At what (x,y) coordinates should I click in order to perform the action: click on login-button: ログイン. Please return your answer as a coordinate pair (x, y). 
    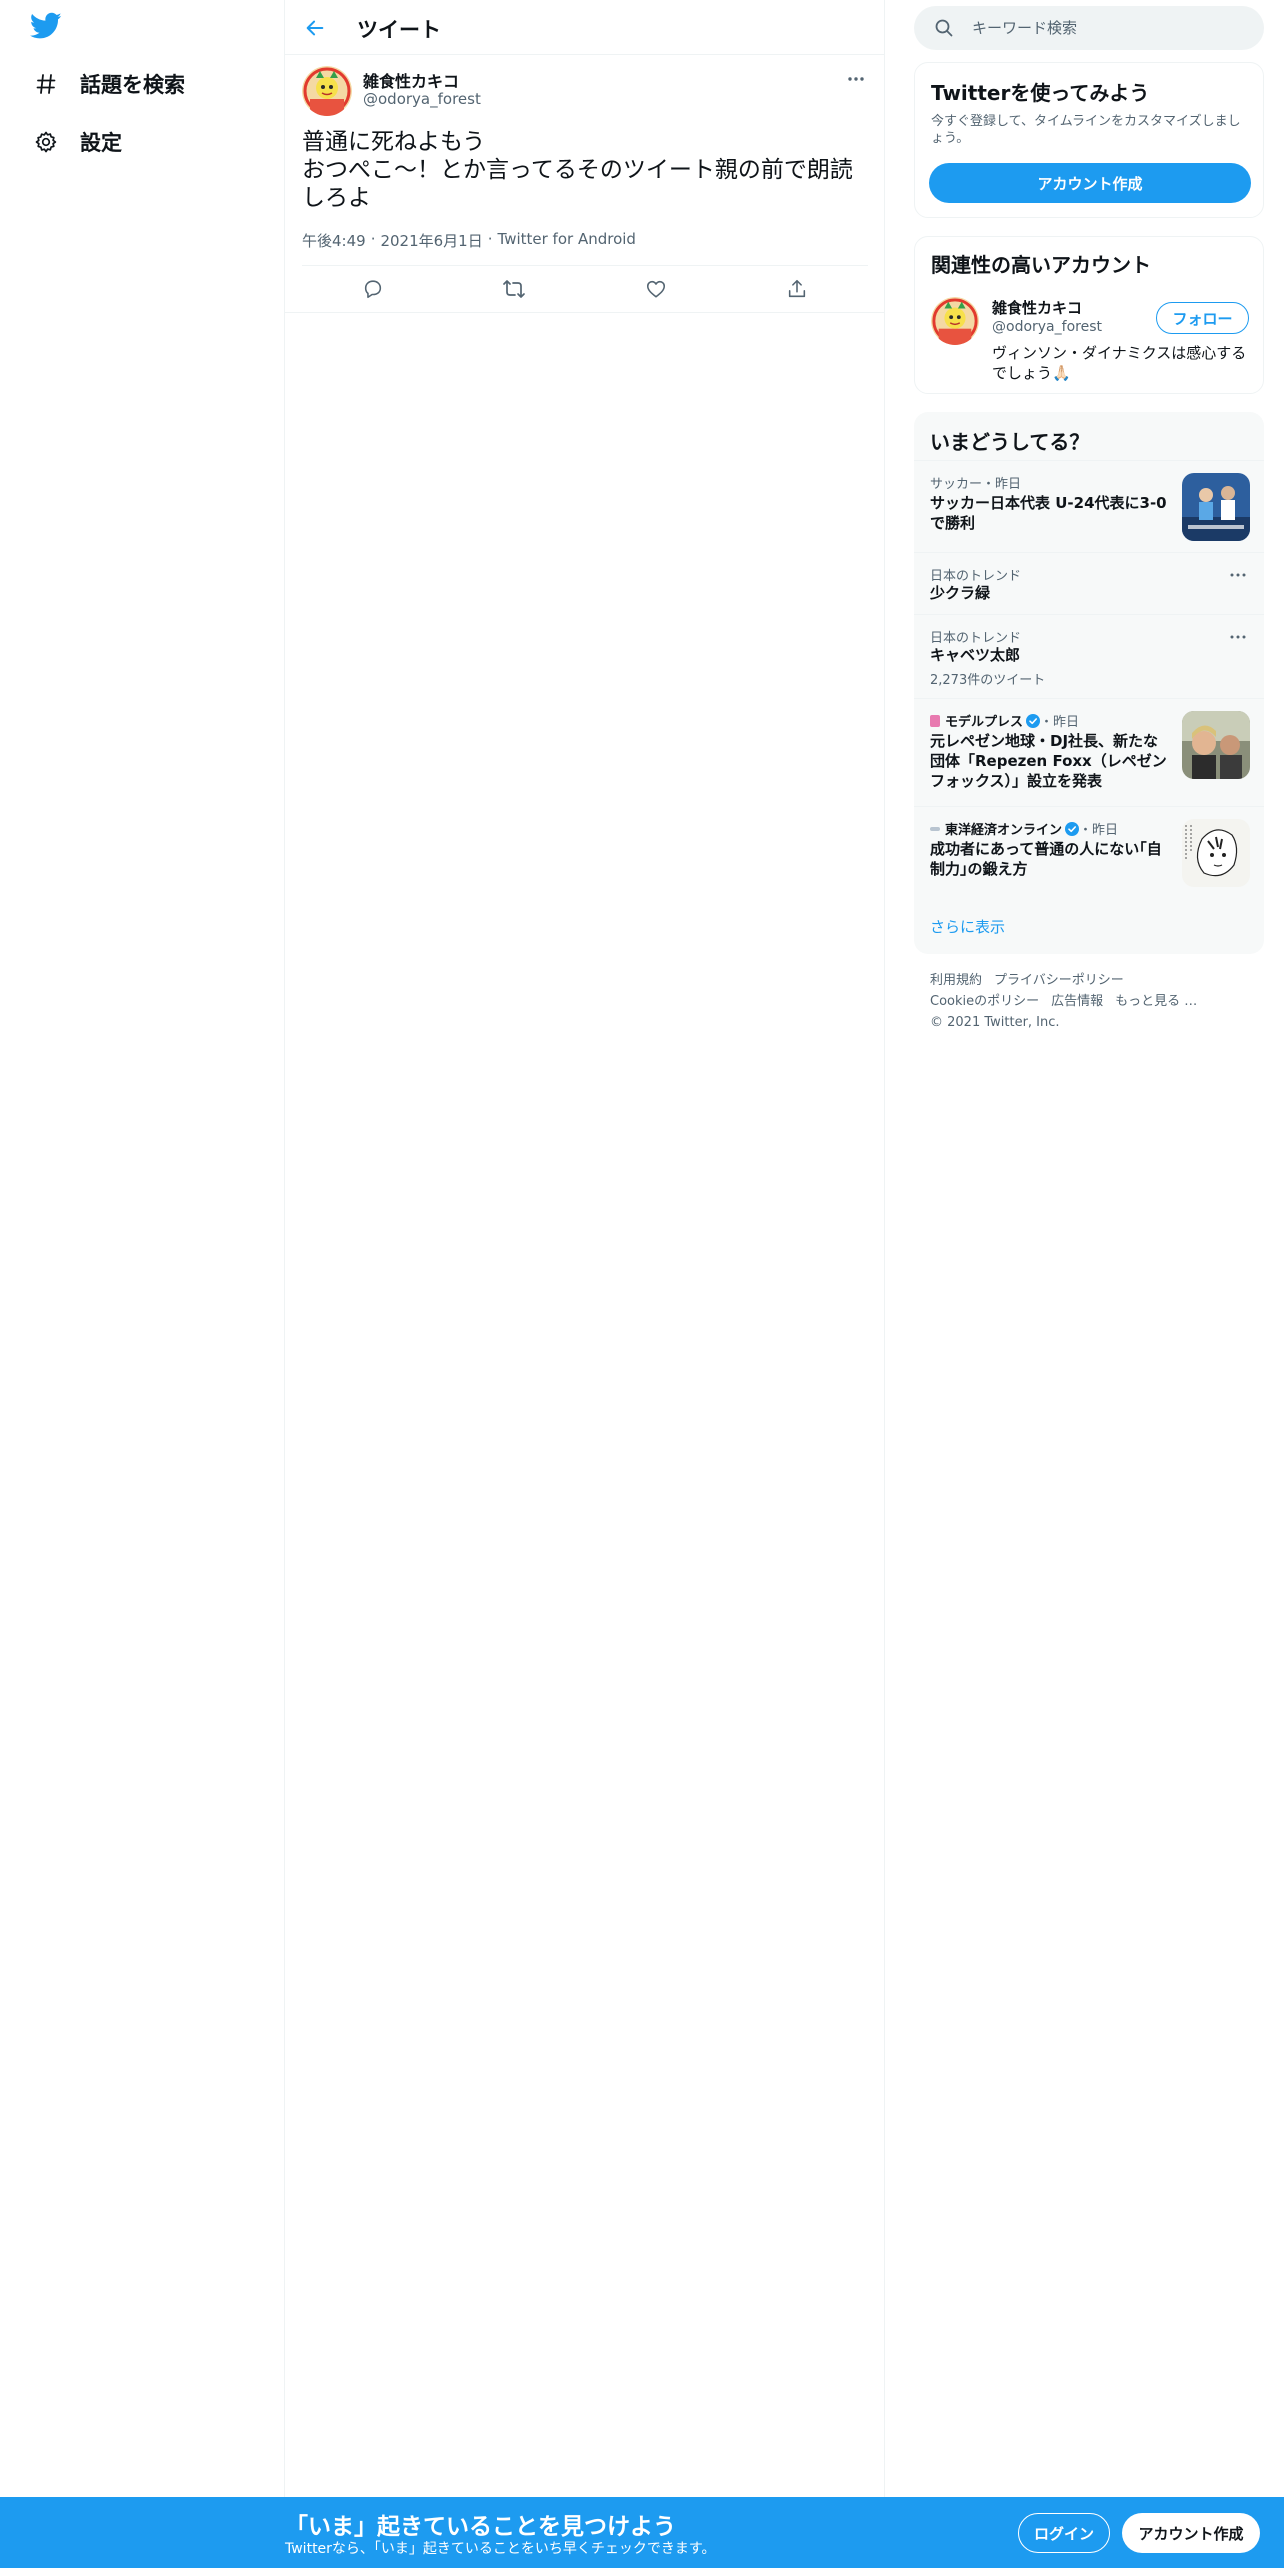
    Looking at the image, I should click on (1064, 2533).